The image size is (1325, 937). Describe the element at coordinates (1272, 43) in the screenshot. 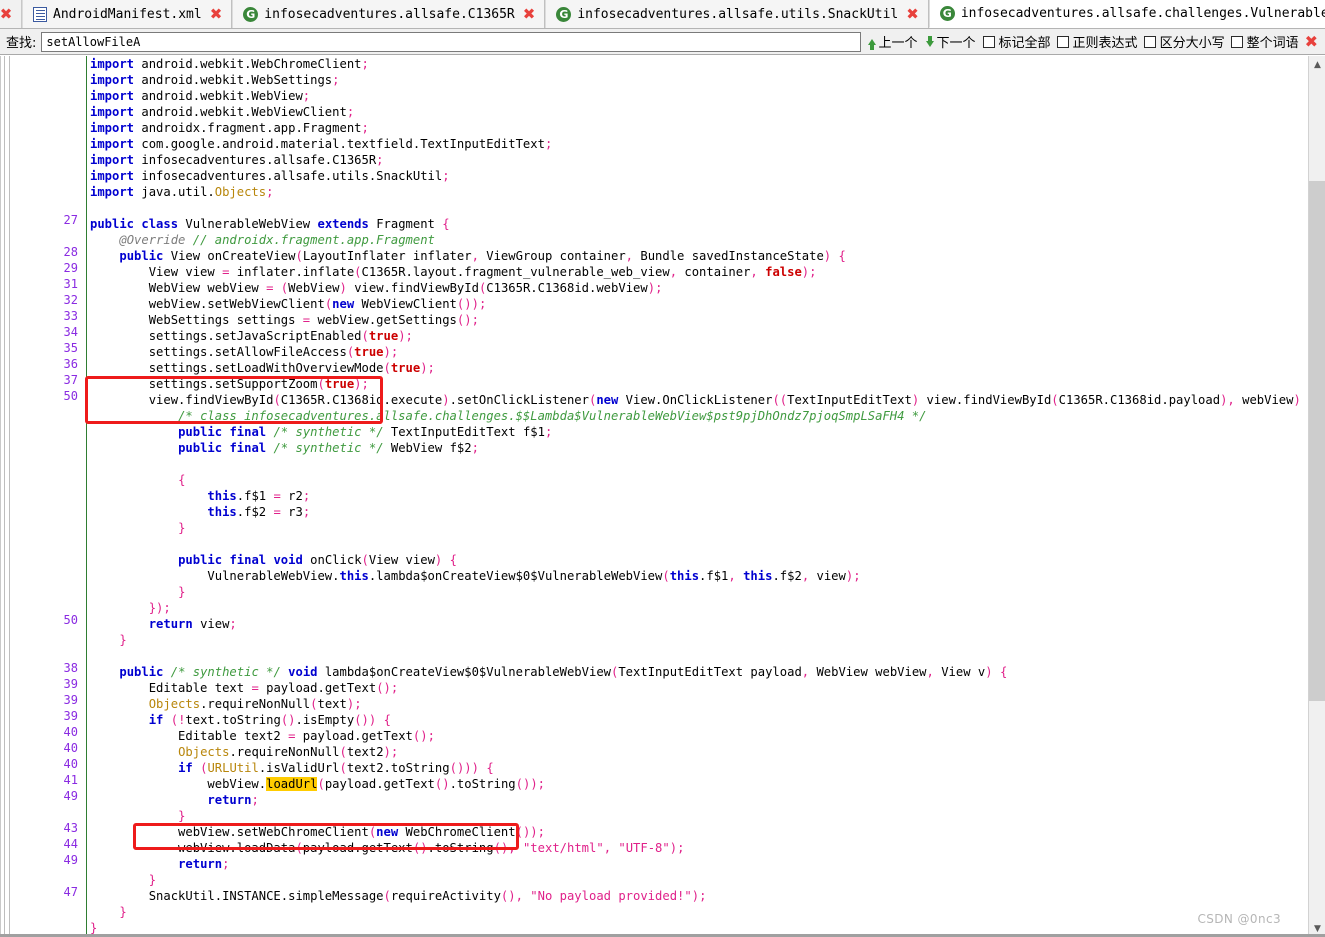

I see `checkbox-label: 整个词语` at that location.